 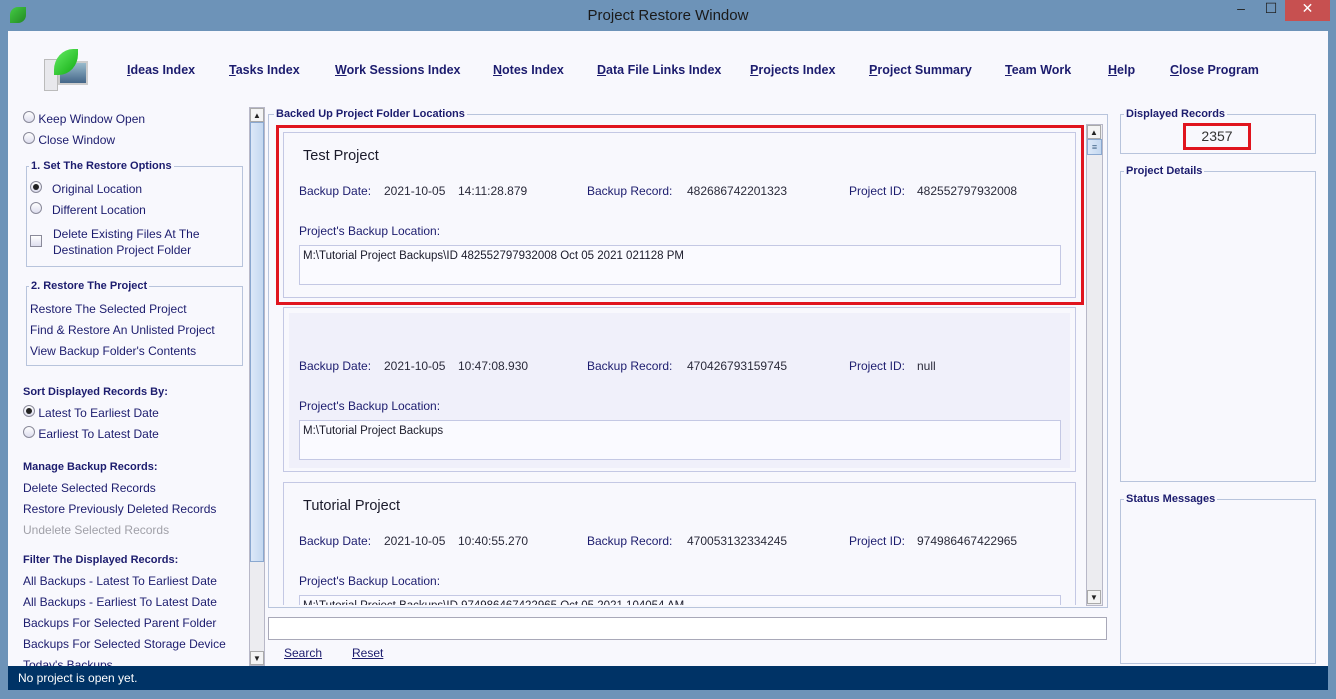 What do you see at coordinates (687, 628) in the screenshot?
I see `search-input` at bounding box center [687, 628].